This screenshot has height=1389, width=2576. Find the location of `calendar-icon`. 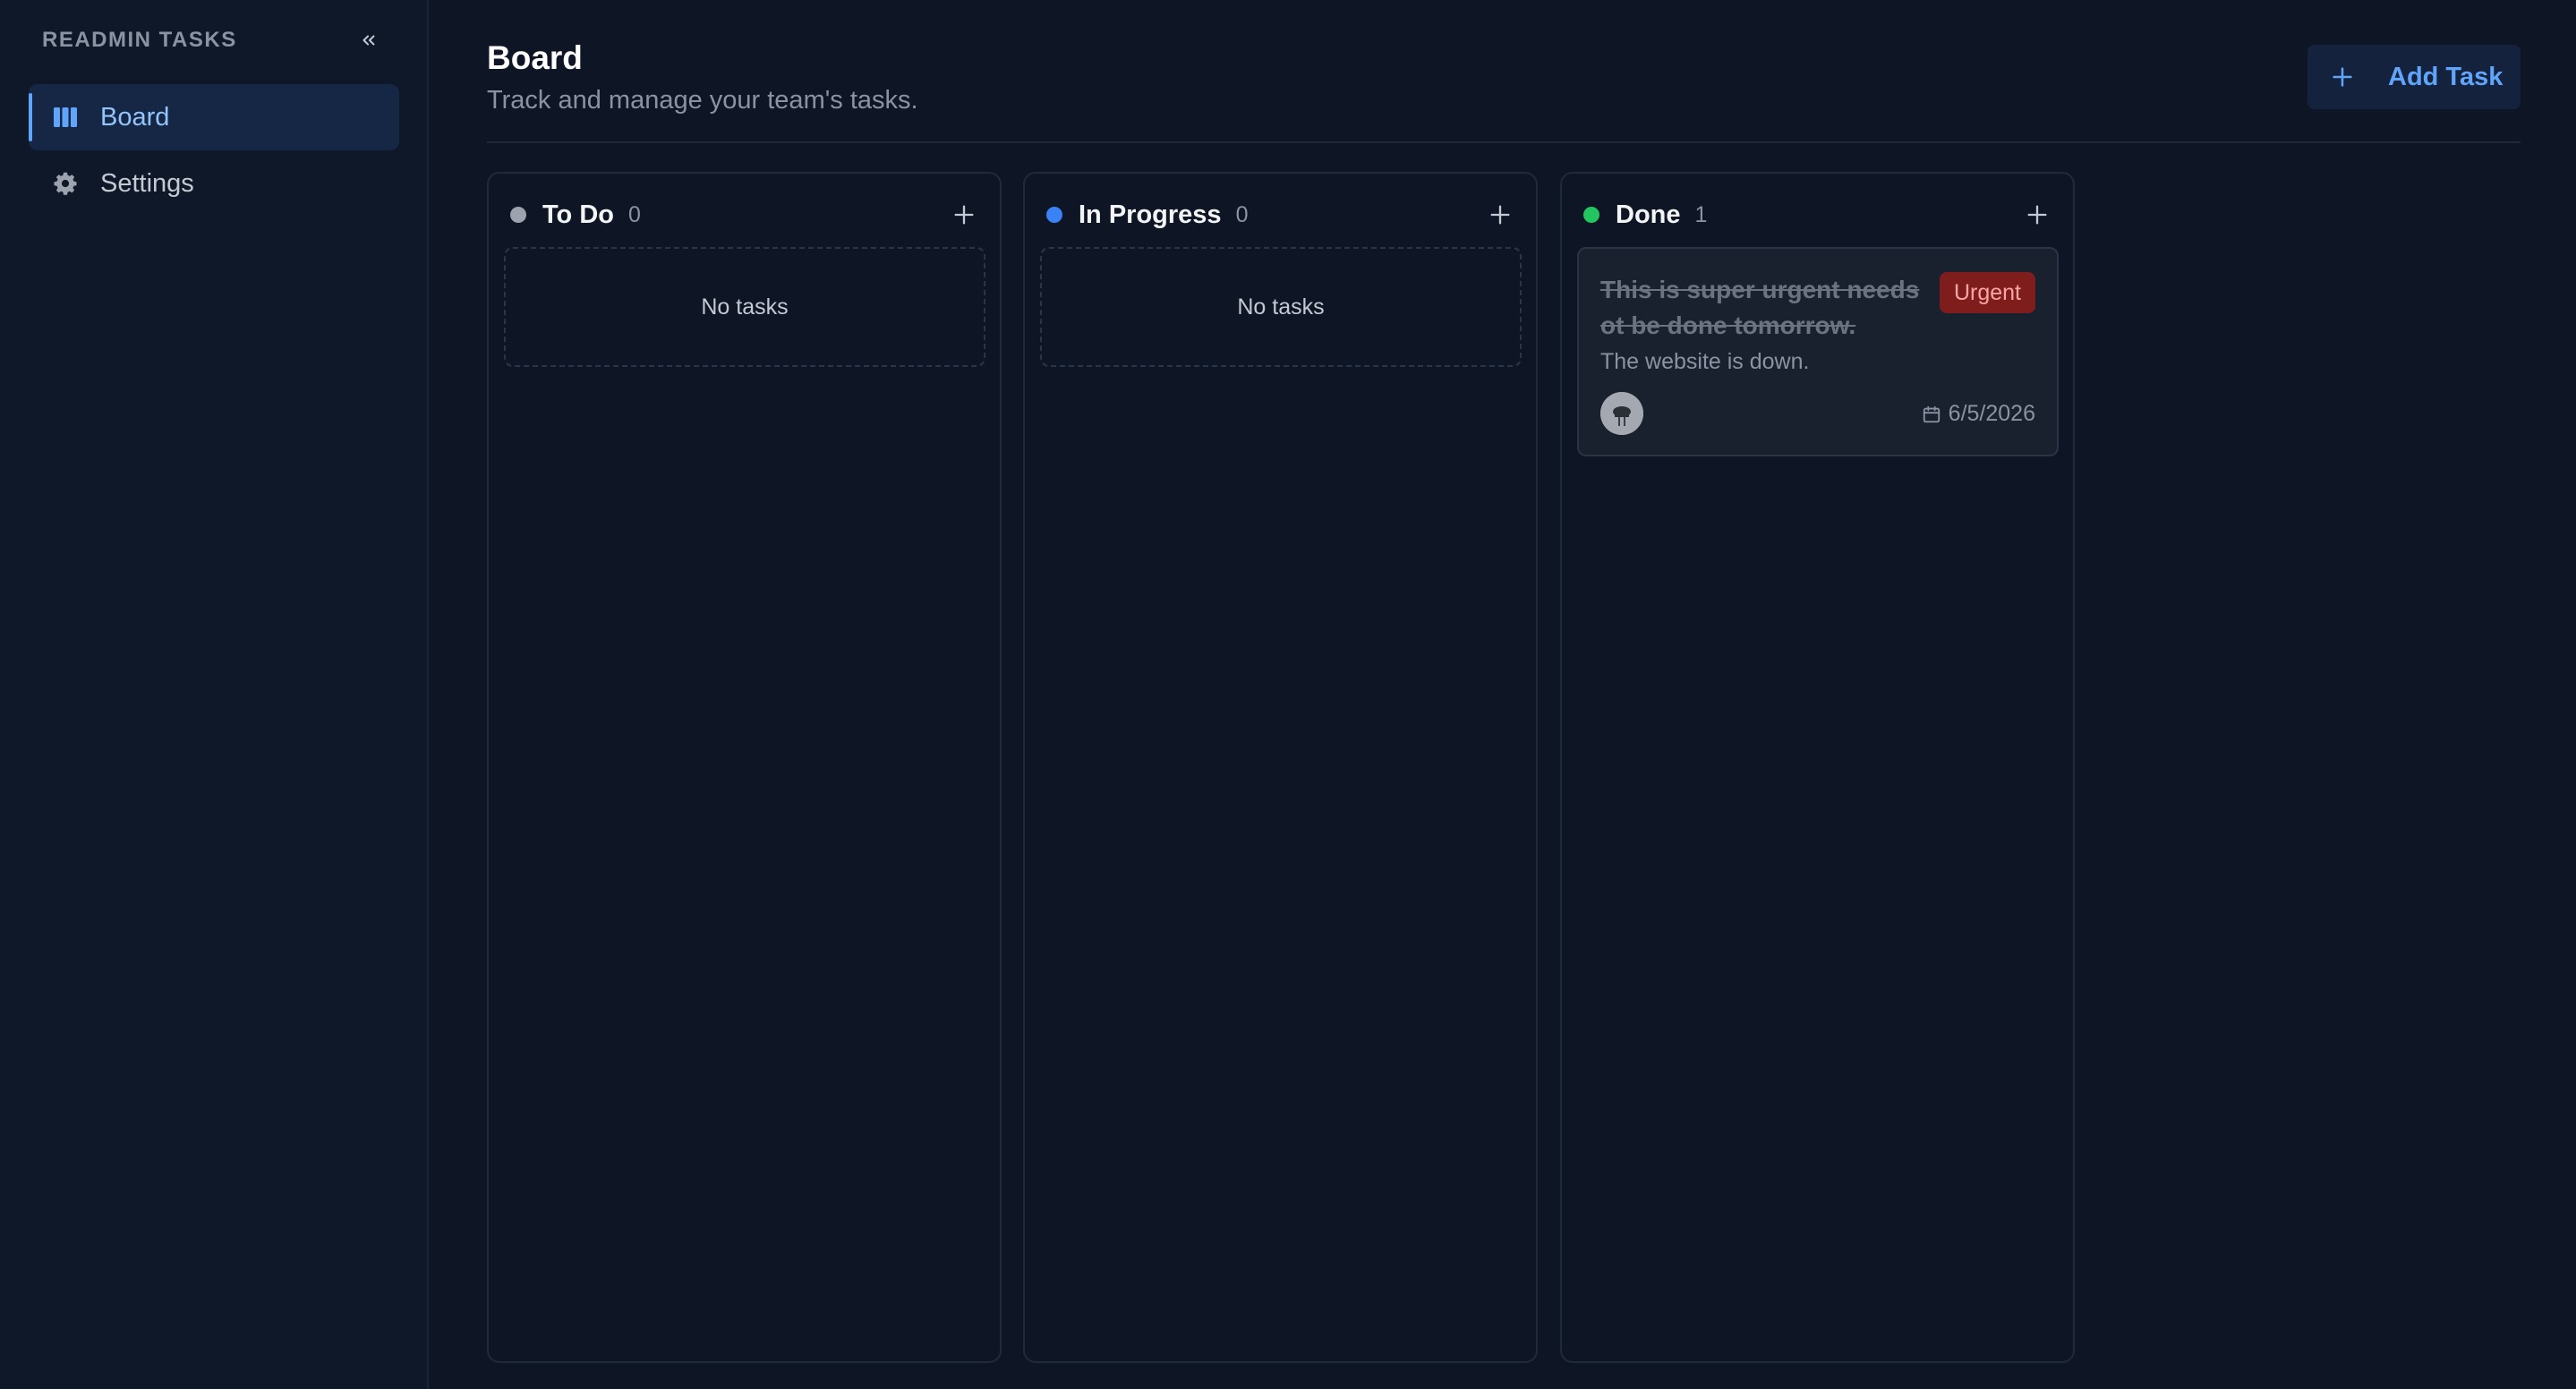

calendar-icon is located at coordinates (1932, 414).